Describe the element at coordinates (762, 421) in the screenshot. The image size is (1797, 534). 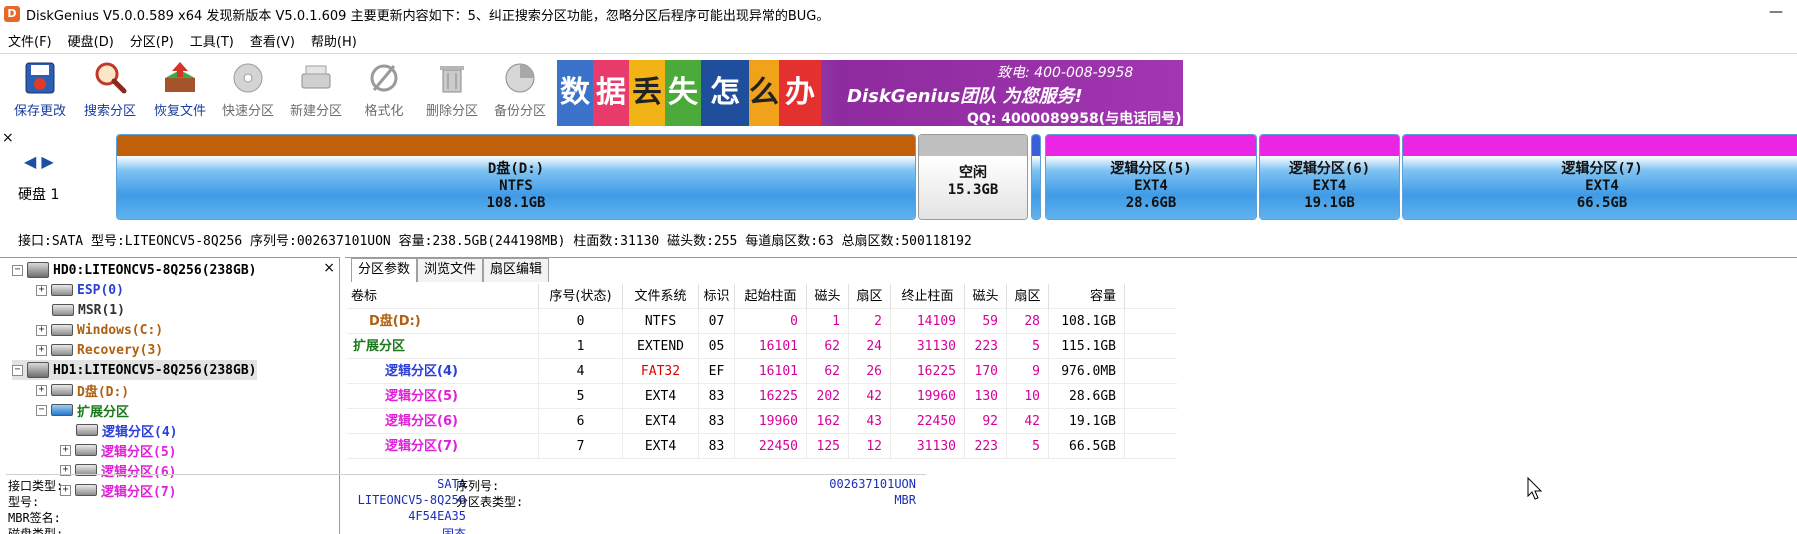
I see `table-row: 逻辑分区(6) 6 EXT4 83 19960 162 43 22450 92 42 19.1GB` at that location.